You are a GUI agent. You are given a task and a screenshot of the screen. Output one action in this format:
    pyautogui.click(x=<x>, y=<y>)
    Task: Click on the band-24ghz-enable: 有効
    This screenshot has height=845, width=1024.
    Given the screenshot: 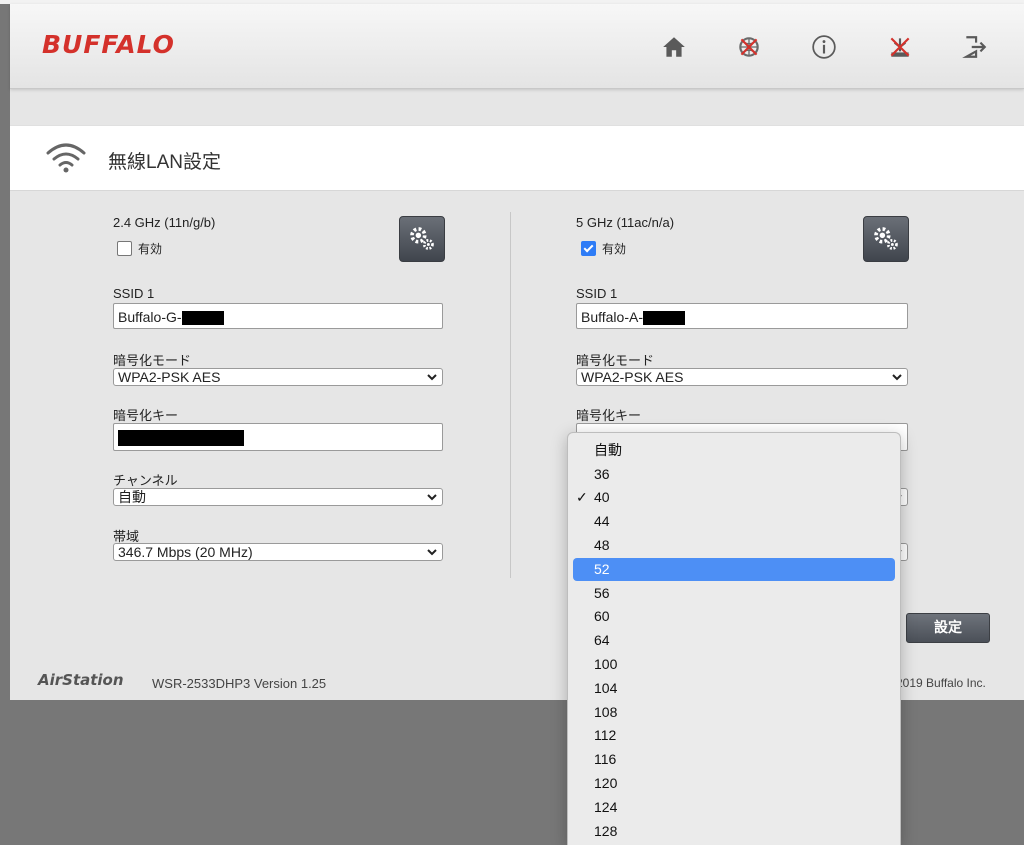 What is the action you would take?
    pyautogui.click(x=139, y=248)
    